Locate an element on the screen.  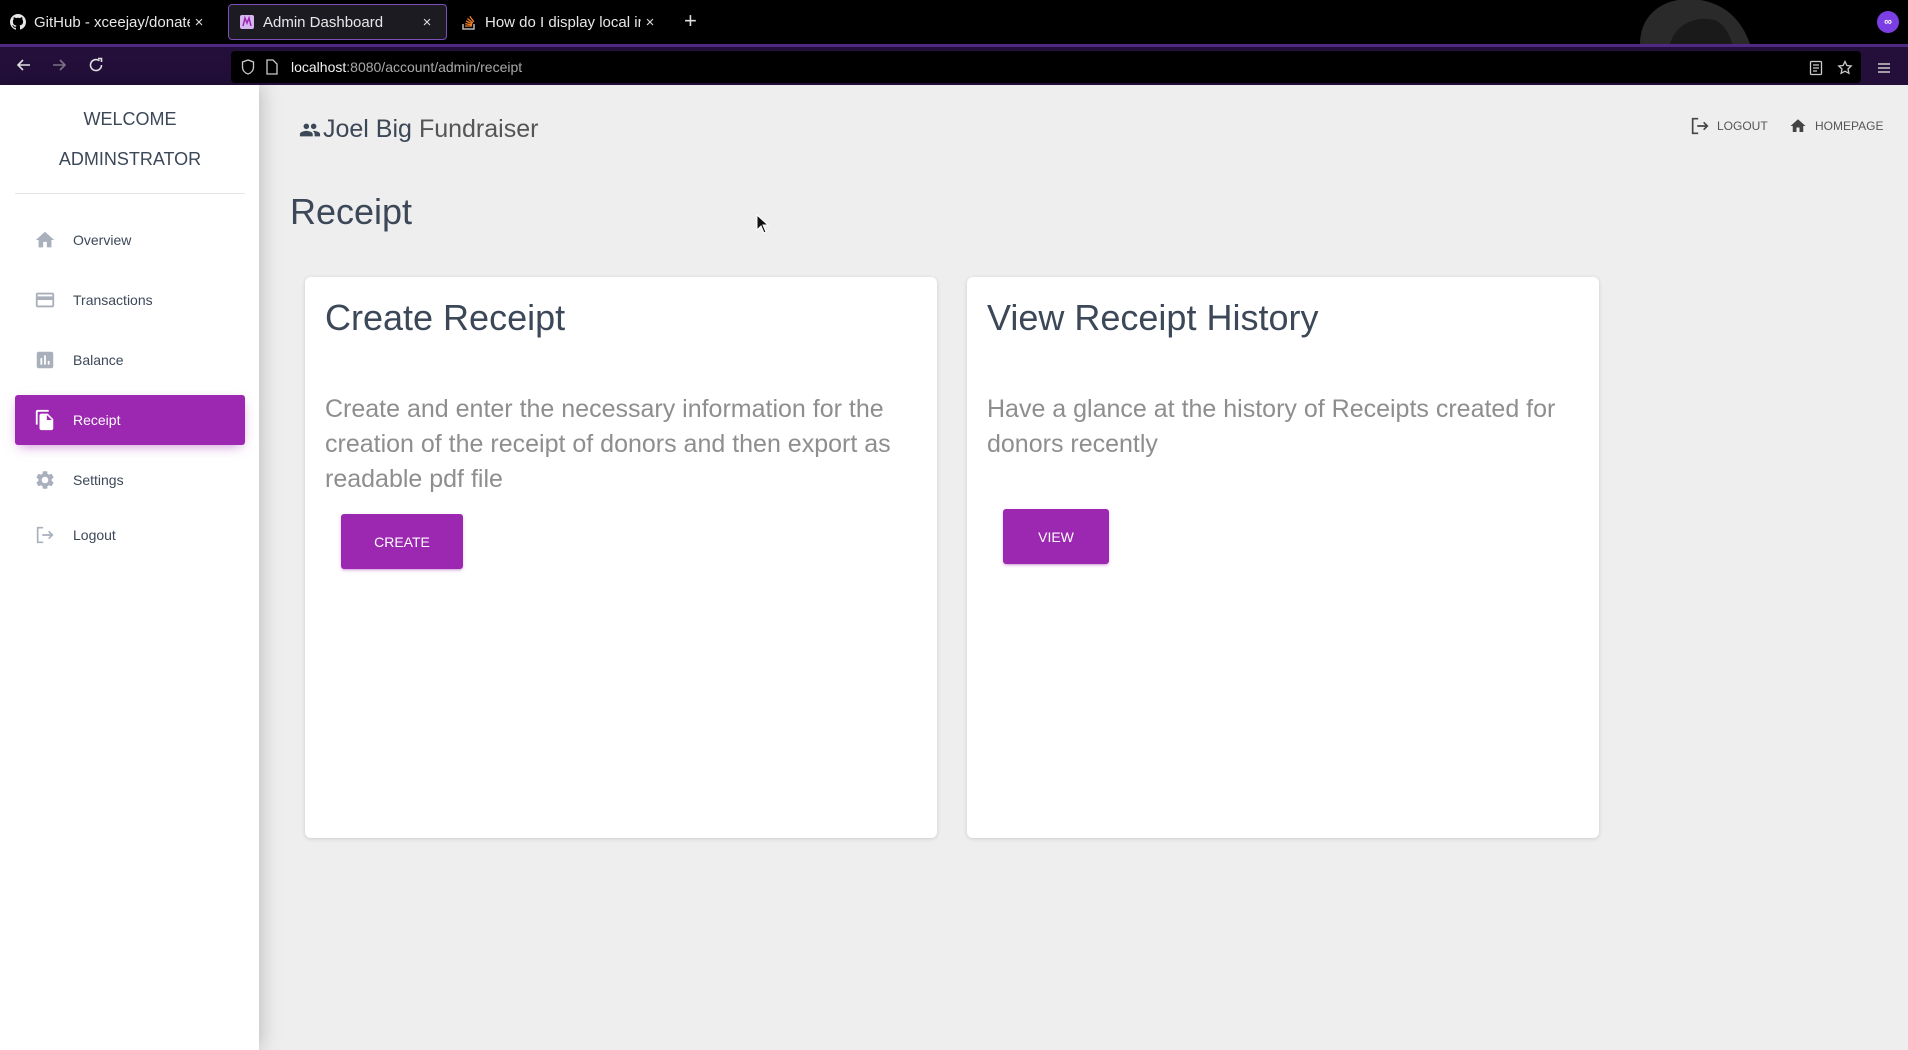
sidebar-item-logout: Logout is located at coordinates (130, 535).